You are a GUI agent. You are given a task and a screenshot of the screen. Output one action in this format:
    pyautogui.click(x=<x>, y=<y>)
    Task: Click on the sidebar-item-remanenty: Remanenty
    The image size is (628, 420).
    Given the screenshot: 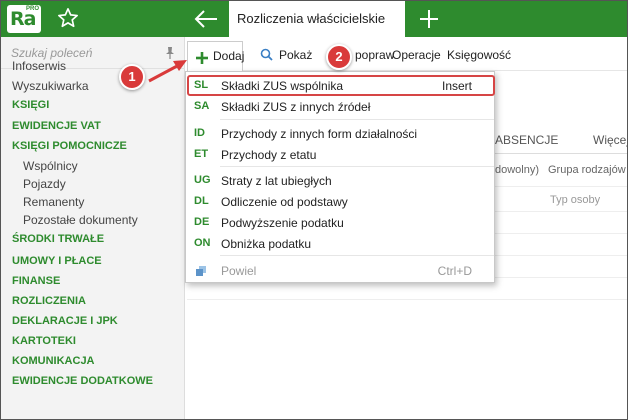 What is the action you would take?
    pyautogui.click(x=53, y=202)
    